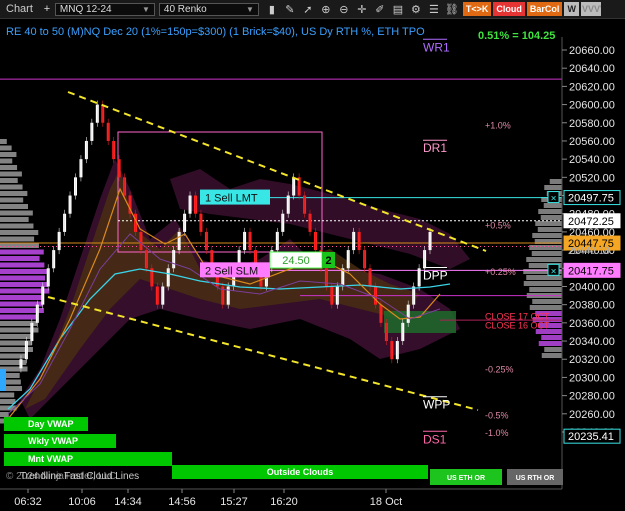  What do you see at coordinates (517, 326) in the screenshot?
I see `close-label: CLOSE 16 OCT` at bounding box center [517, 326].